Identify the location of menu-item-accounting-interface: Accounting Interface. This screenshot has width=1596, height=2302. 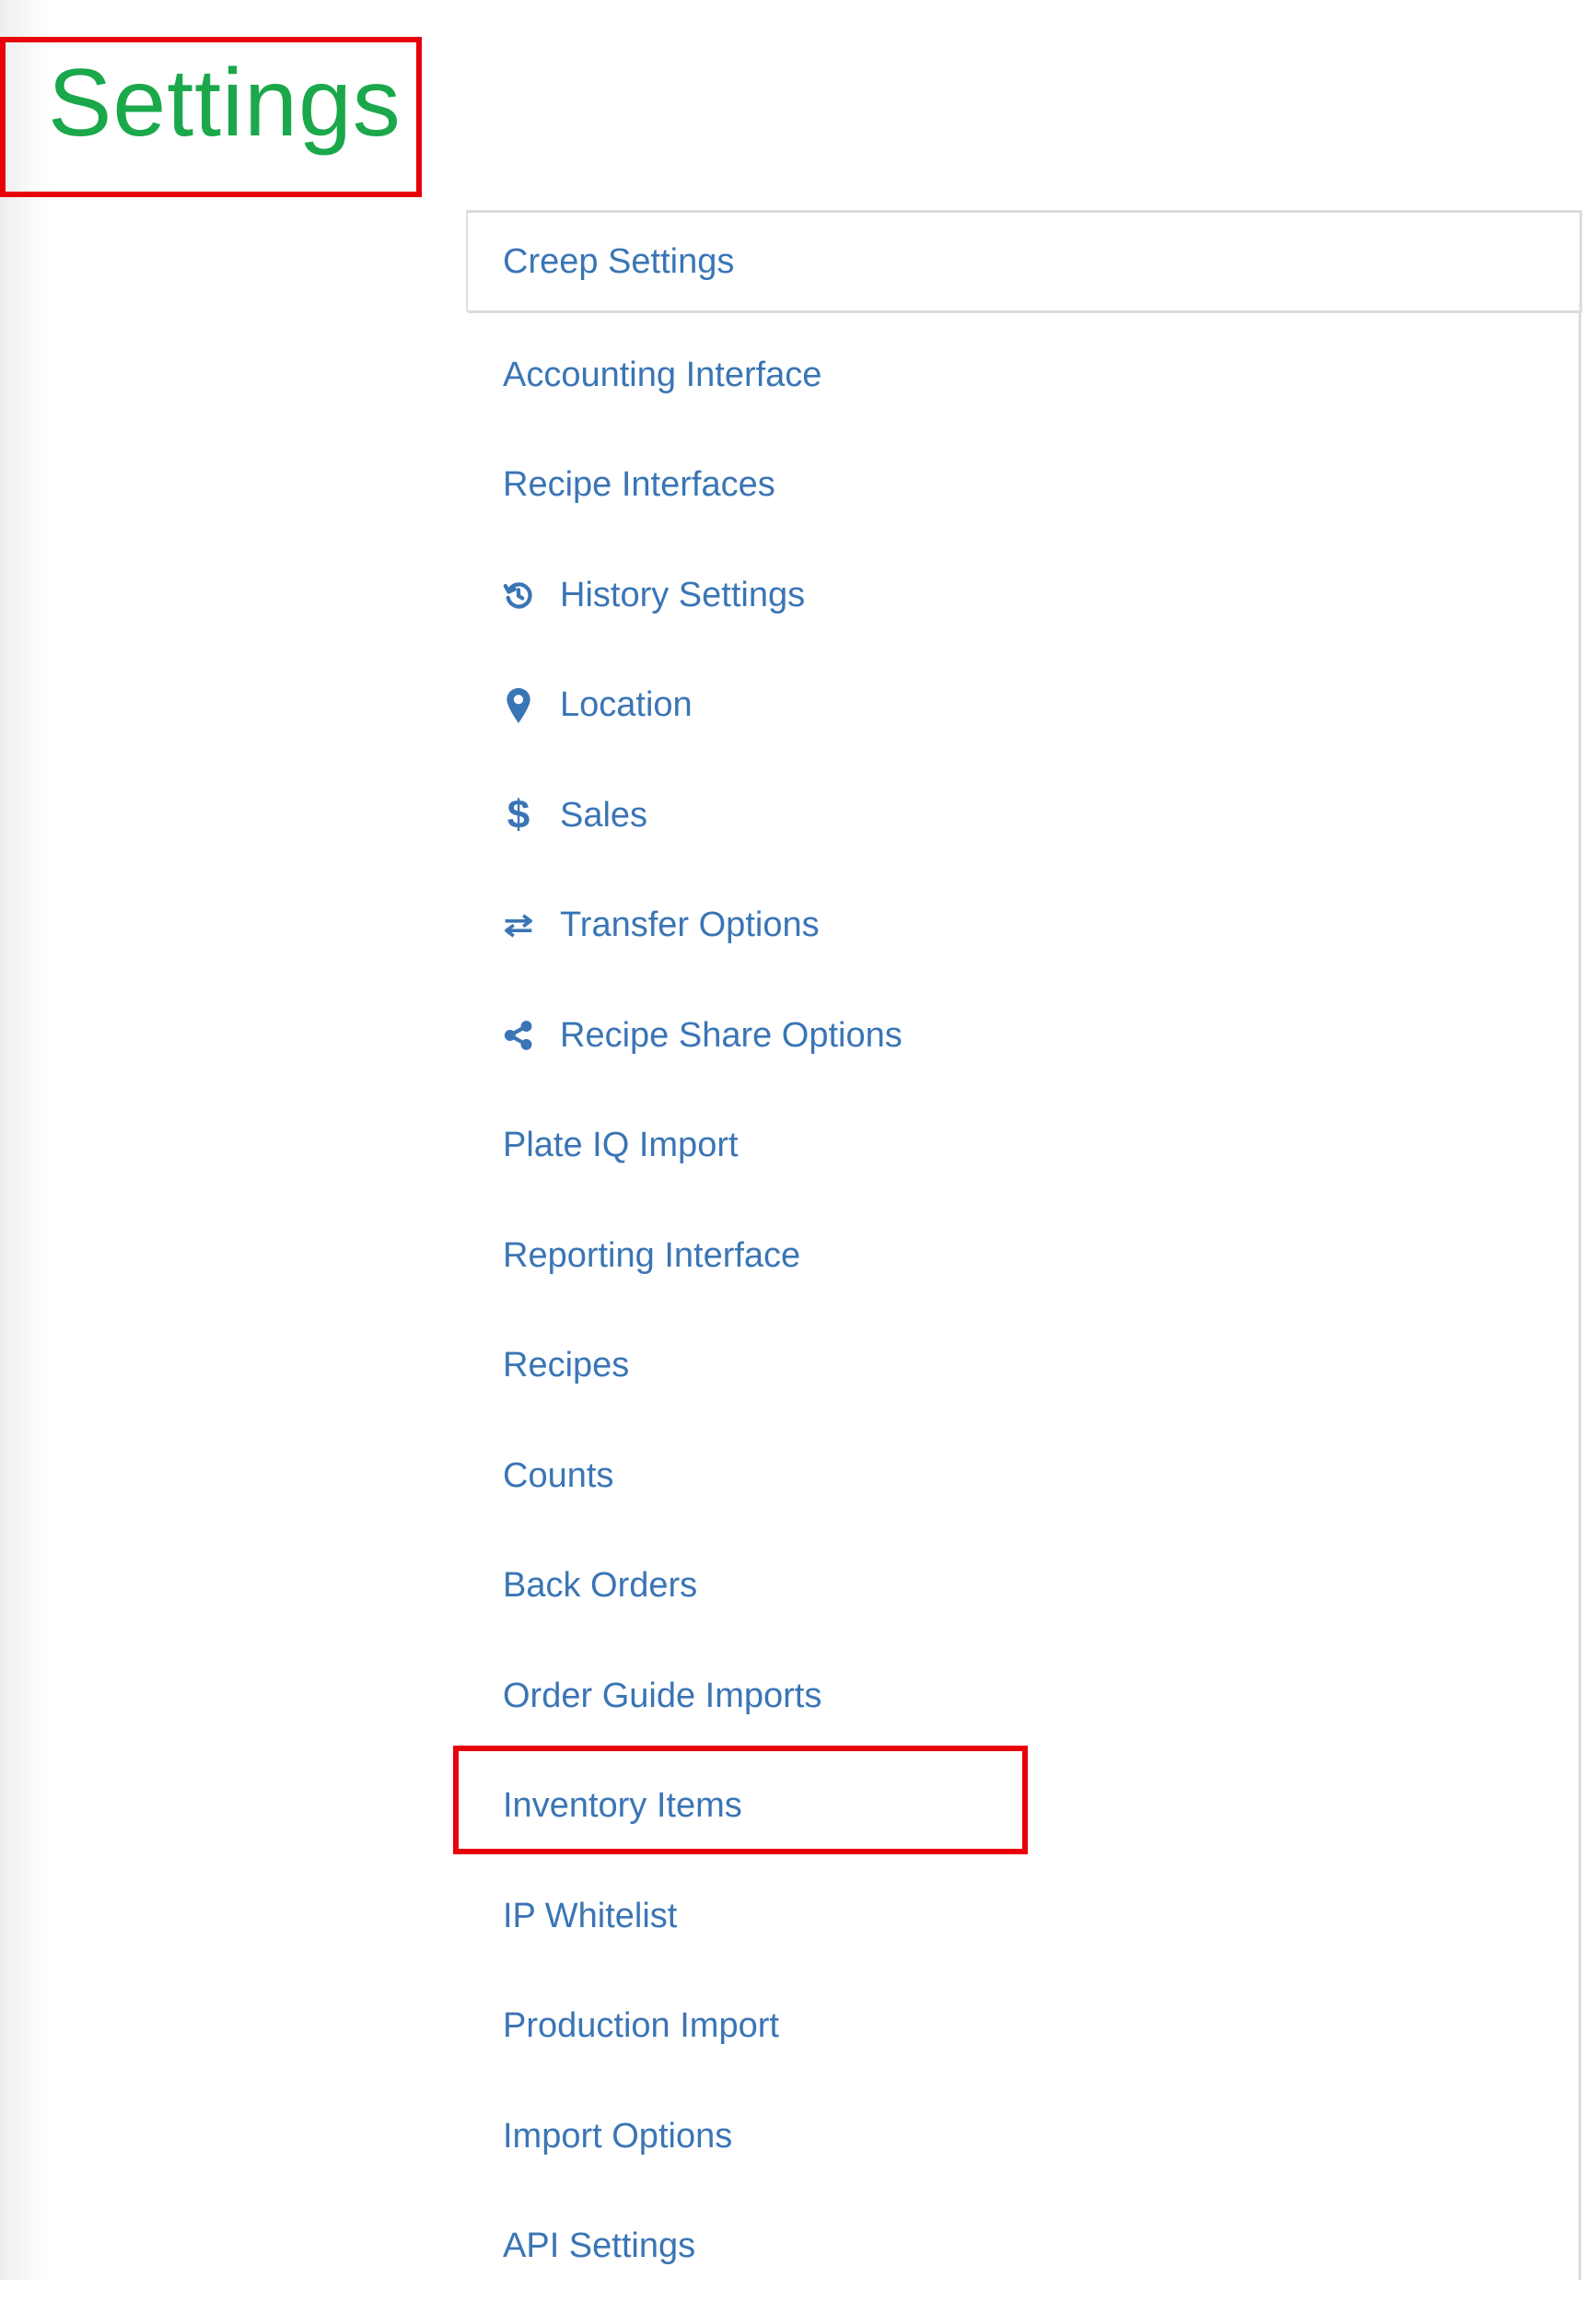
(1024, 376).